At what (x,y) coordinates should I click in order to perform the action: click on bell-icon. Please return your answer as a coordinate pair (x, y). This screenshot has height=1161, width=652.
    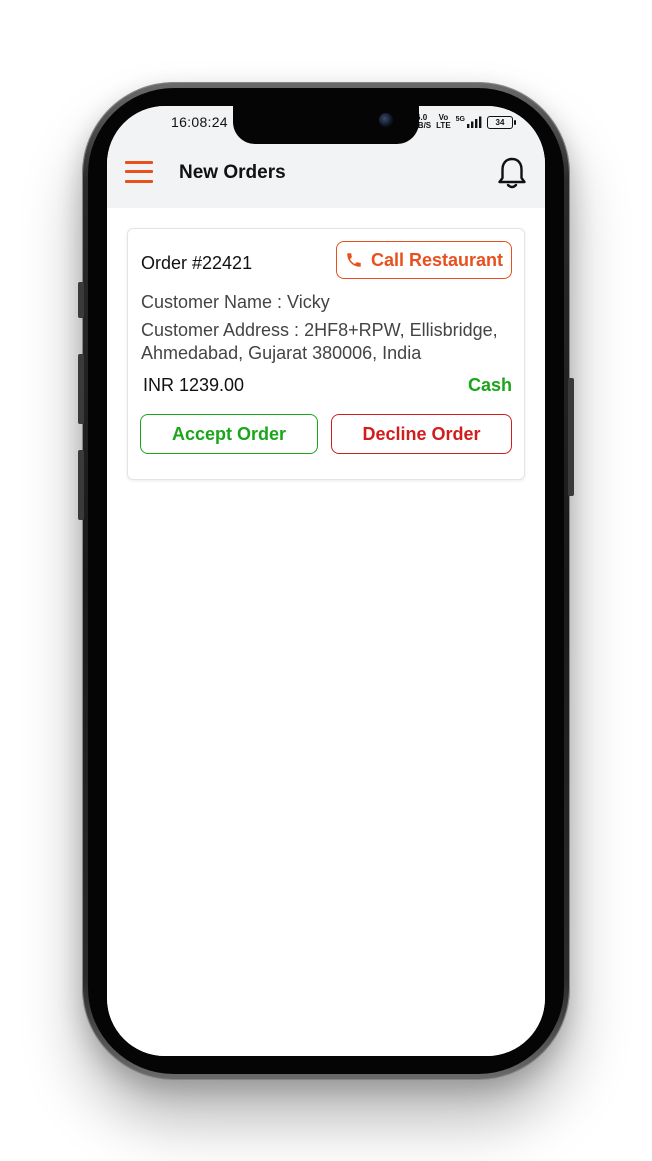
    Looking at the image, I should click on (512, 173).